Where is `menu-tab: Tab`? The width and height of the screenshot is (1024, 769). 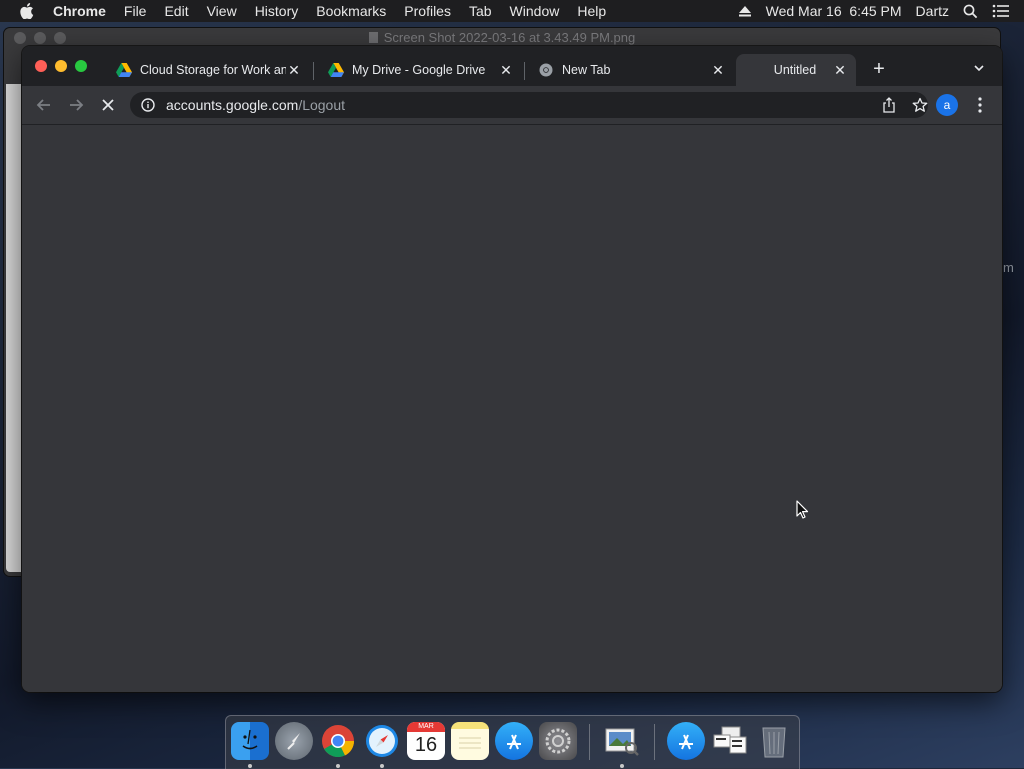 menu-tab: Tab is located at coordinates (480, 11).